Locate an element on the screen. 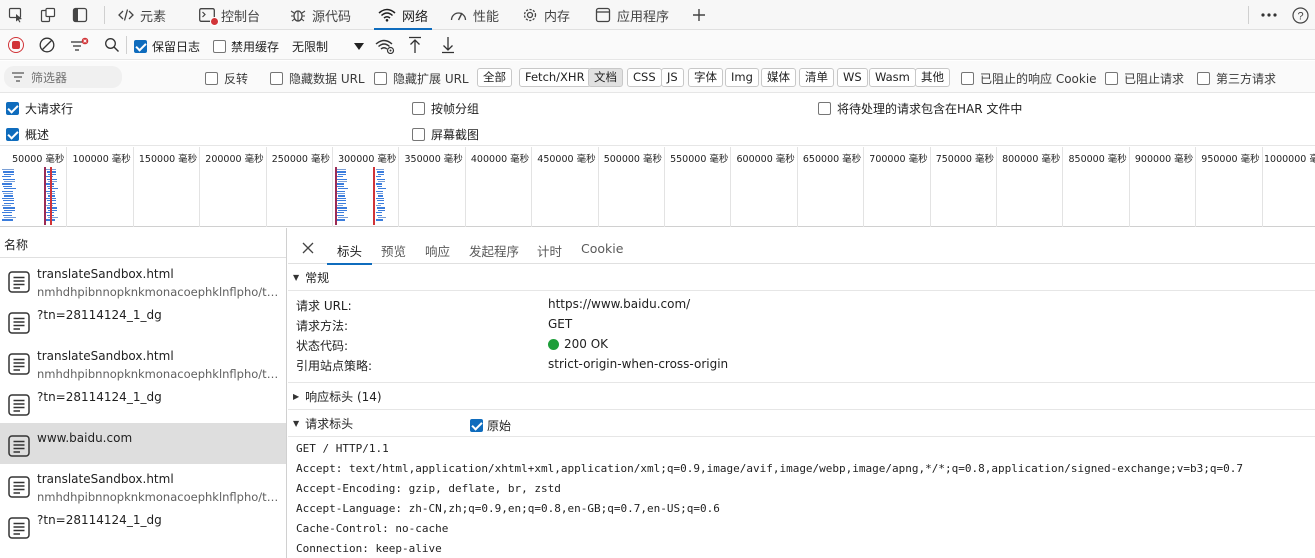 The height and width of the screenshot is (558, 1315). tab-preview: 预览 is located at coordinates (393, 250).